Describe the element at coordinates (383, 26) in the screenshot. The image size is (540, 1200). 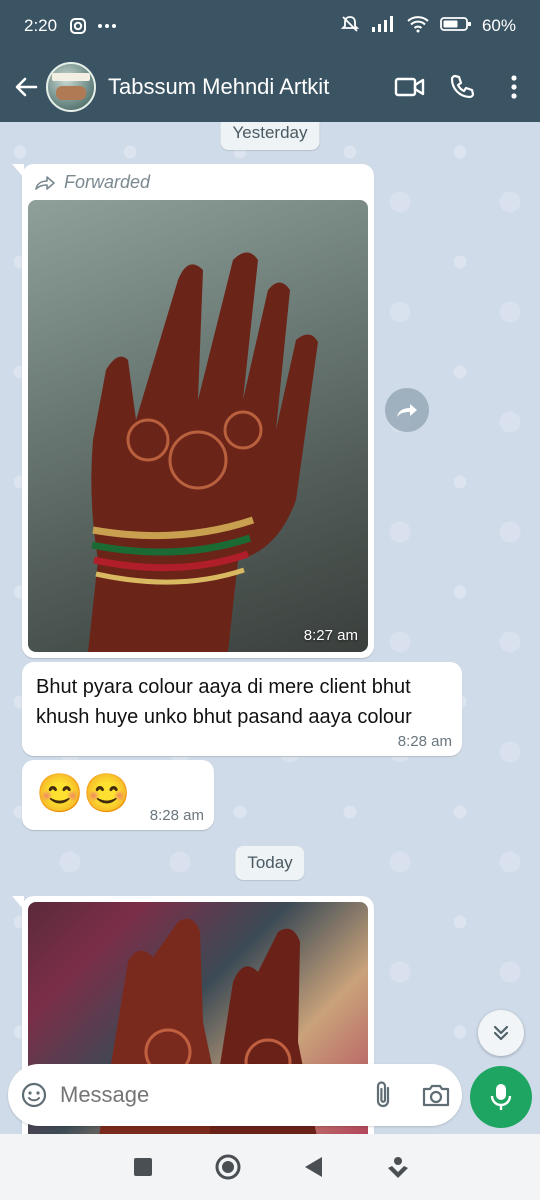
I see `signal-icon` at that location.